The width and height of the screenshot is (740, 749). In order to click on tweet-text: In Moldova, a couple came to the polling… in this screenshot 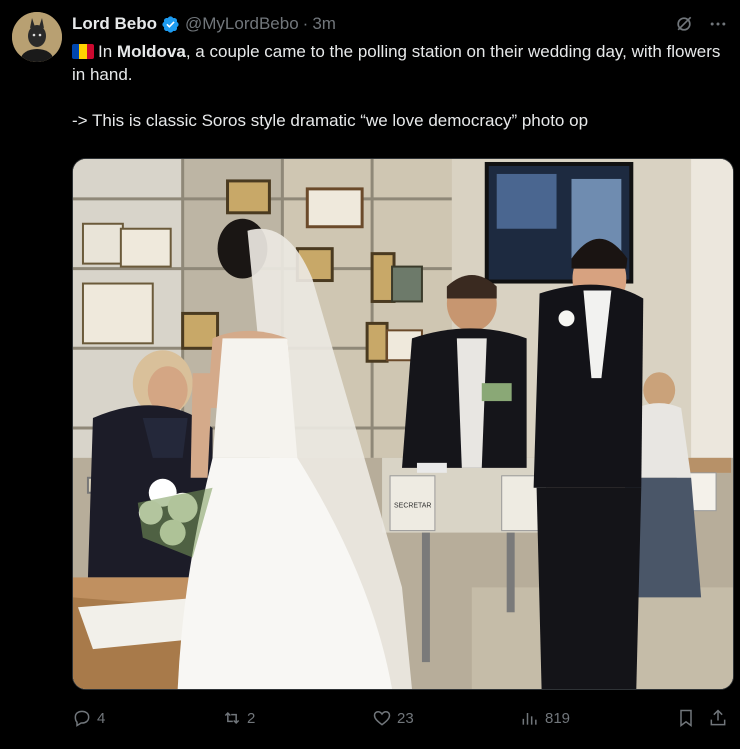, I will do `click(402, 86)`.